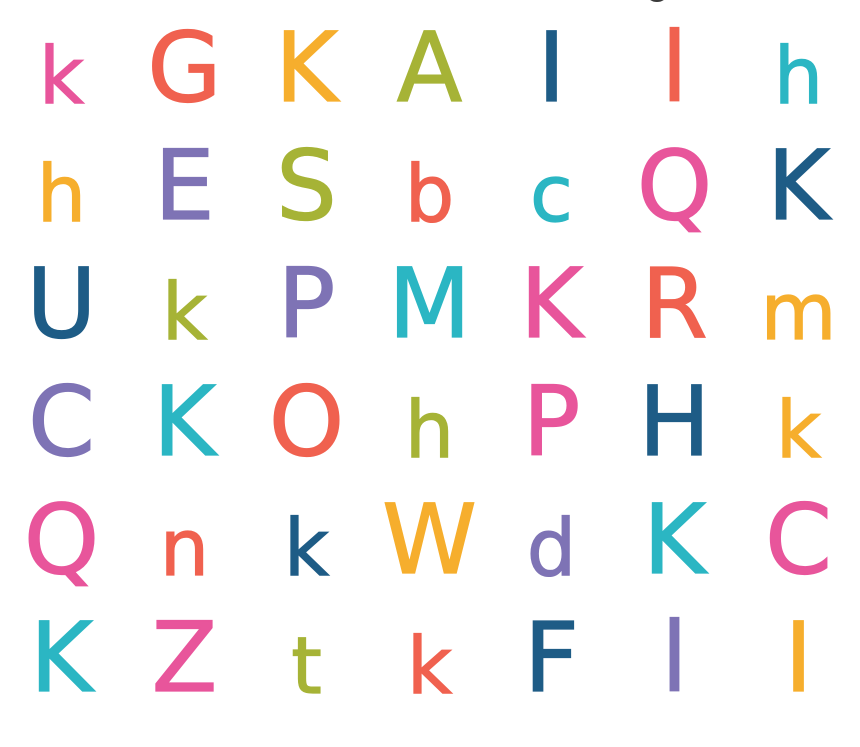  I want to click on letter-cell: W, so click(429, 548).